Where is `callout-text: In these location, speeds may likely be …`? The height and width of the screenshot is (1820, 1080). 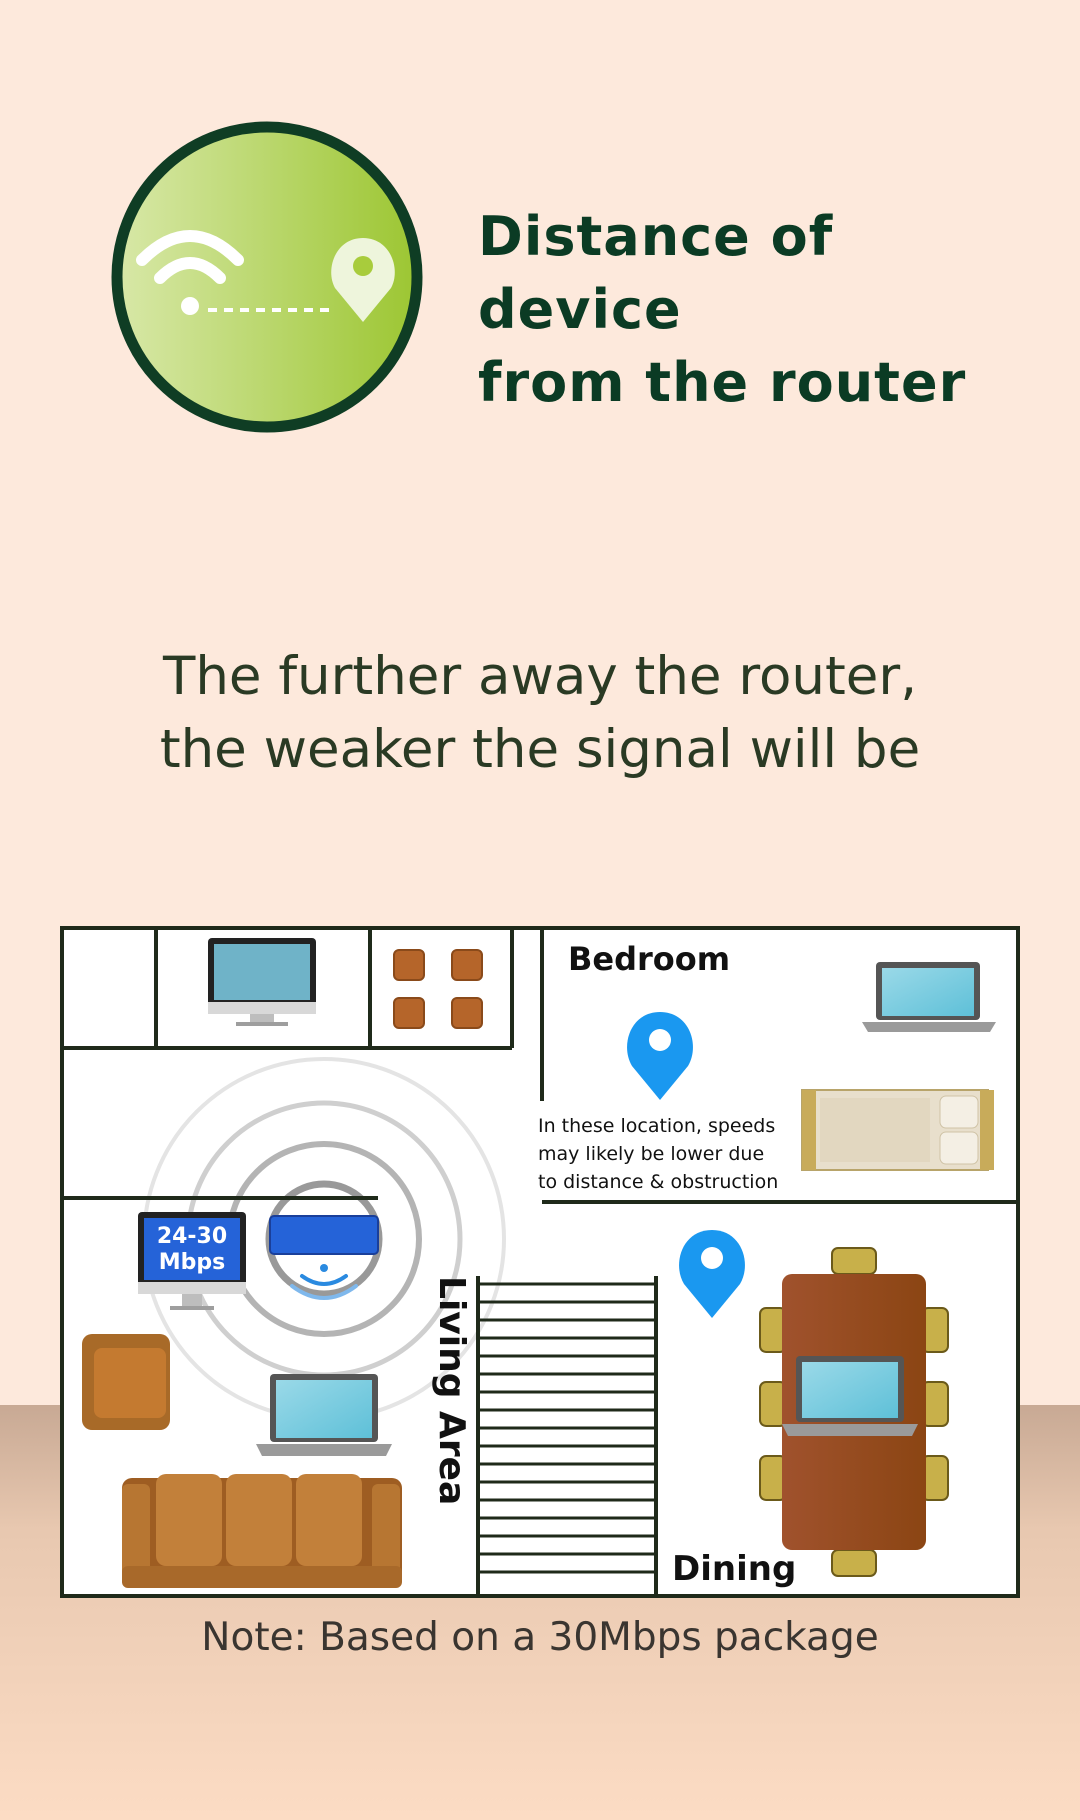 callout-text: In these location, speeds may likely be … is located at coordinates (658, 1154).